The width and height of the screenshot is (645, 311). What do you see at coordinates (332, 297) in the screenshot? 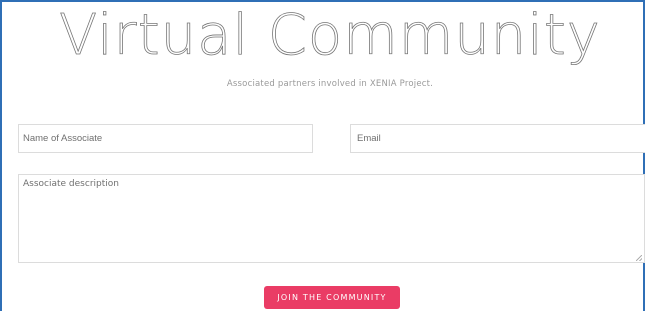
I see `join-community-button: JOIN THE COMMUNITY` at bounding box center [332, 297].